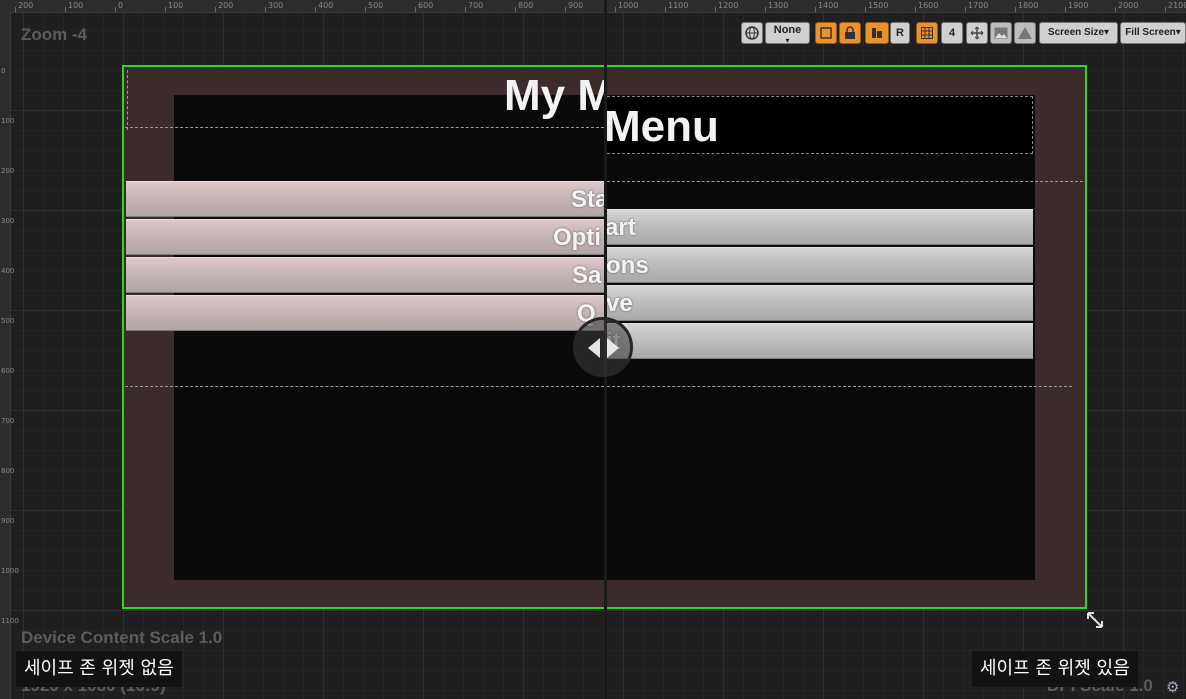  Describe the element at coordinates (587, 199) in the screenshot. I see `start-button-label: Sta` at that location.